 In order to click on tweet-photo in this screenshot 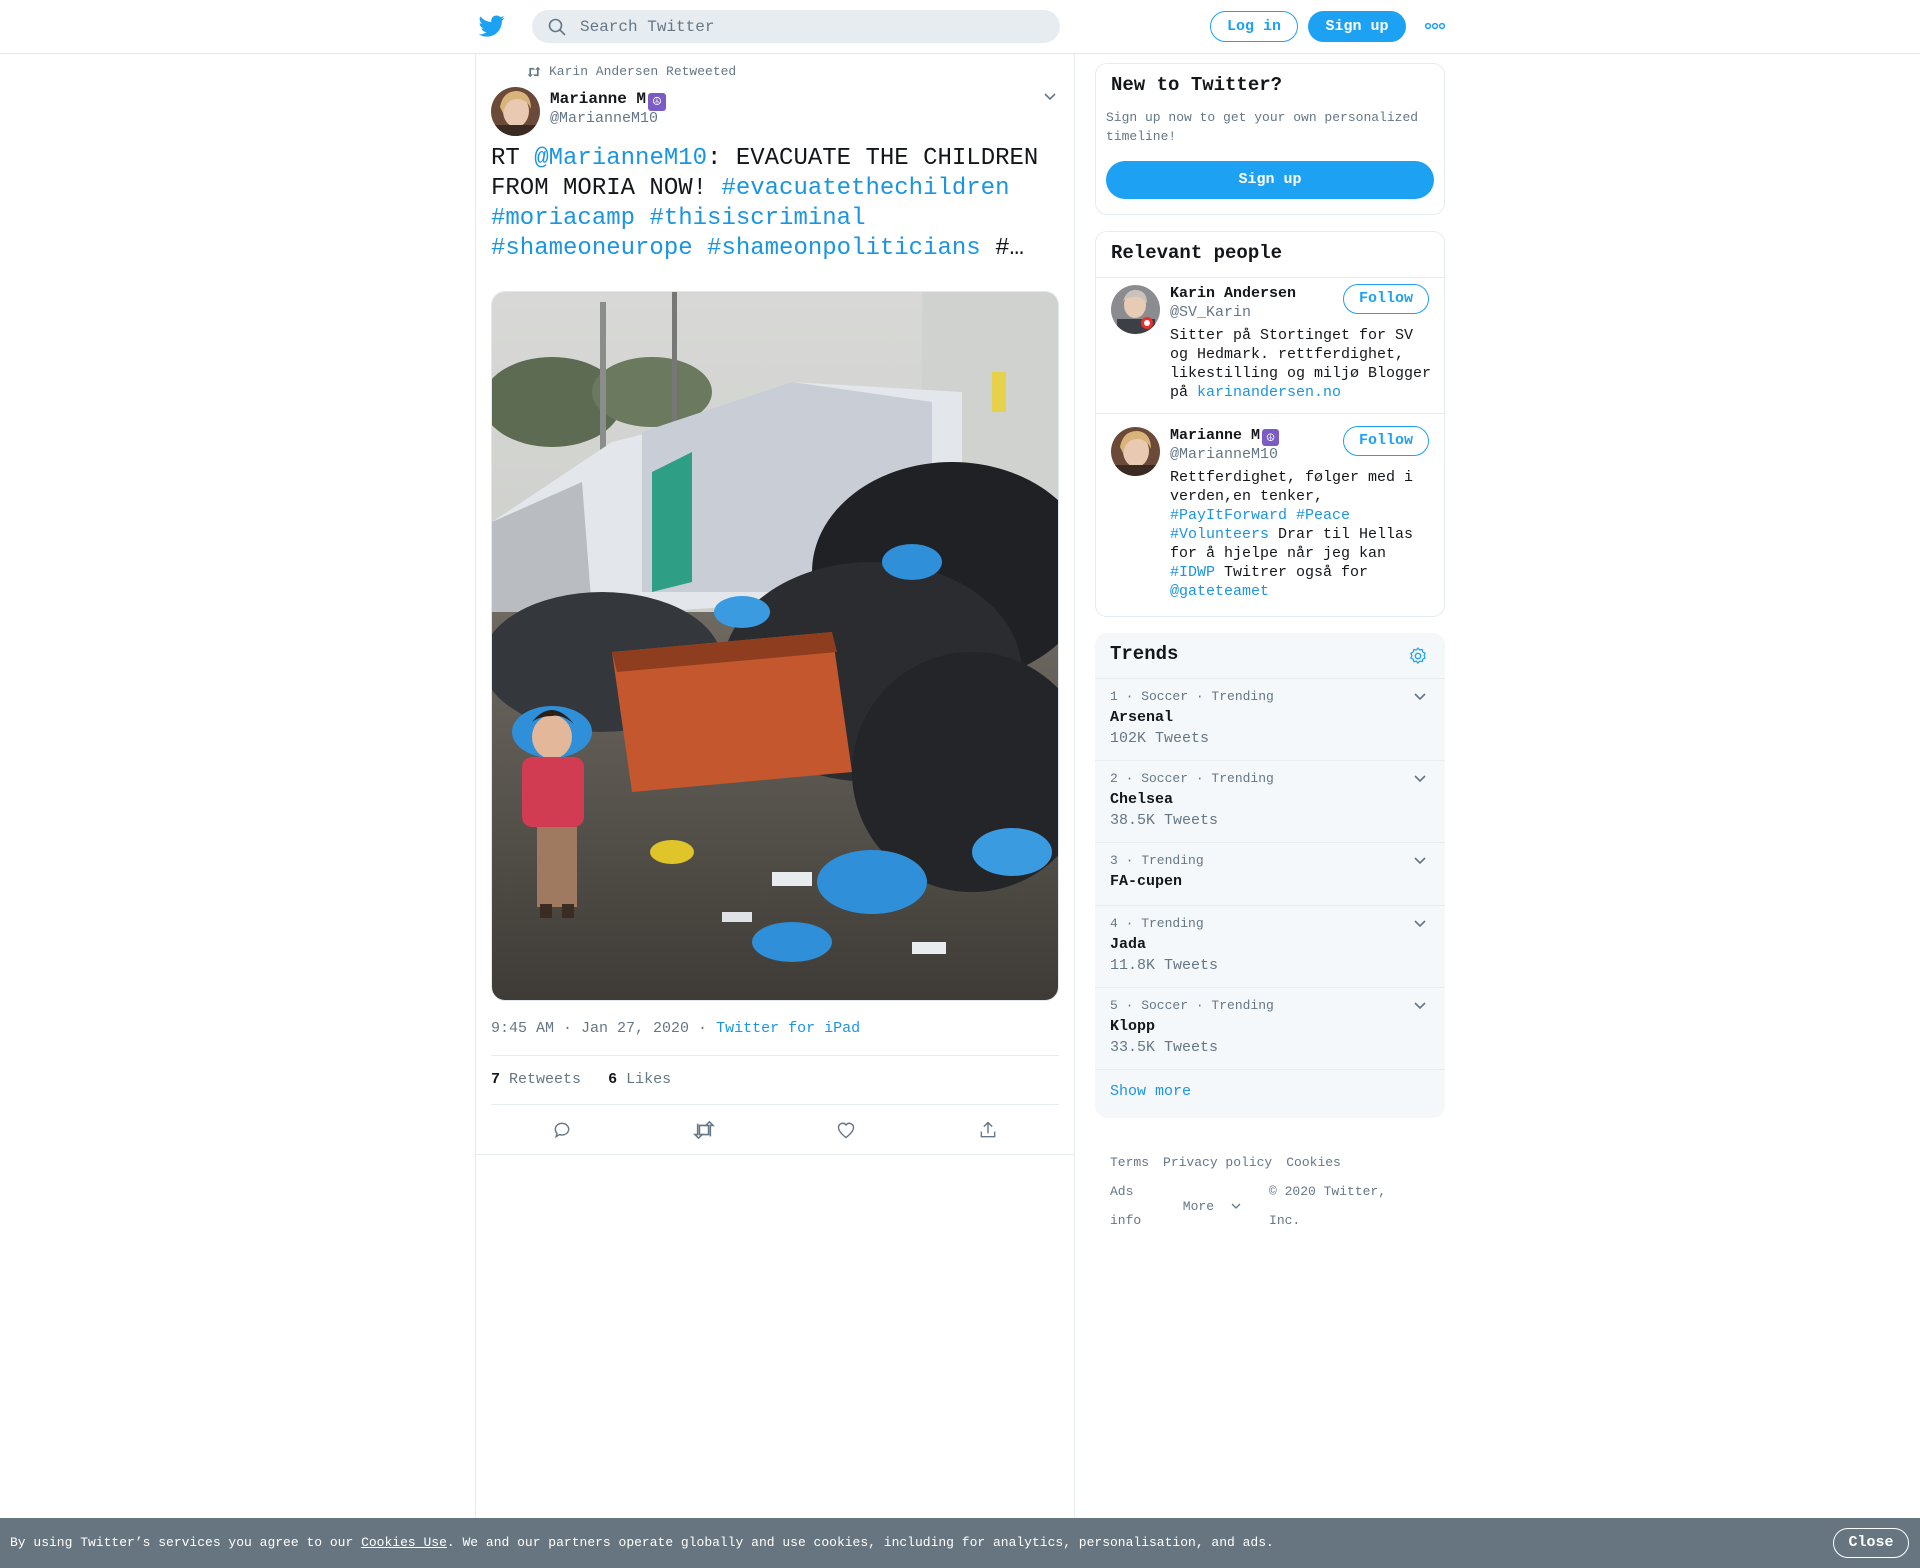, I will do `click(775, 646)`.